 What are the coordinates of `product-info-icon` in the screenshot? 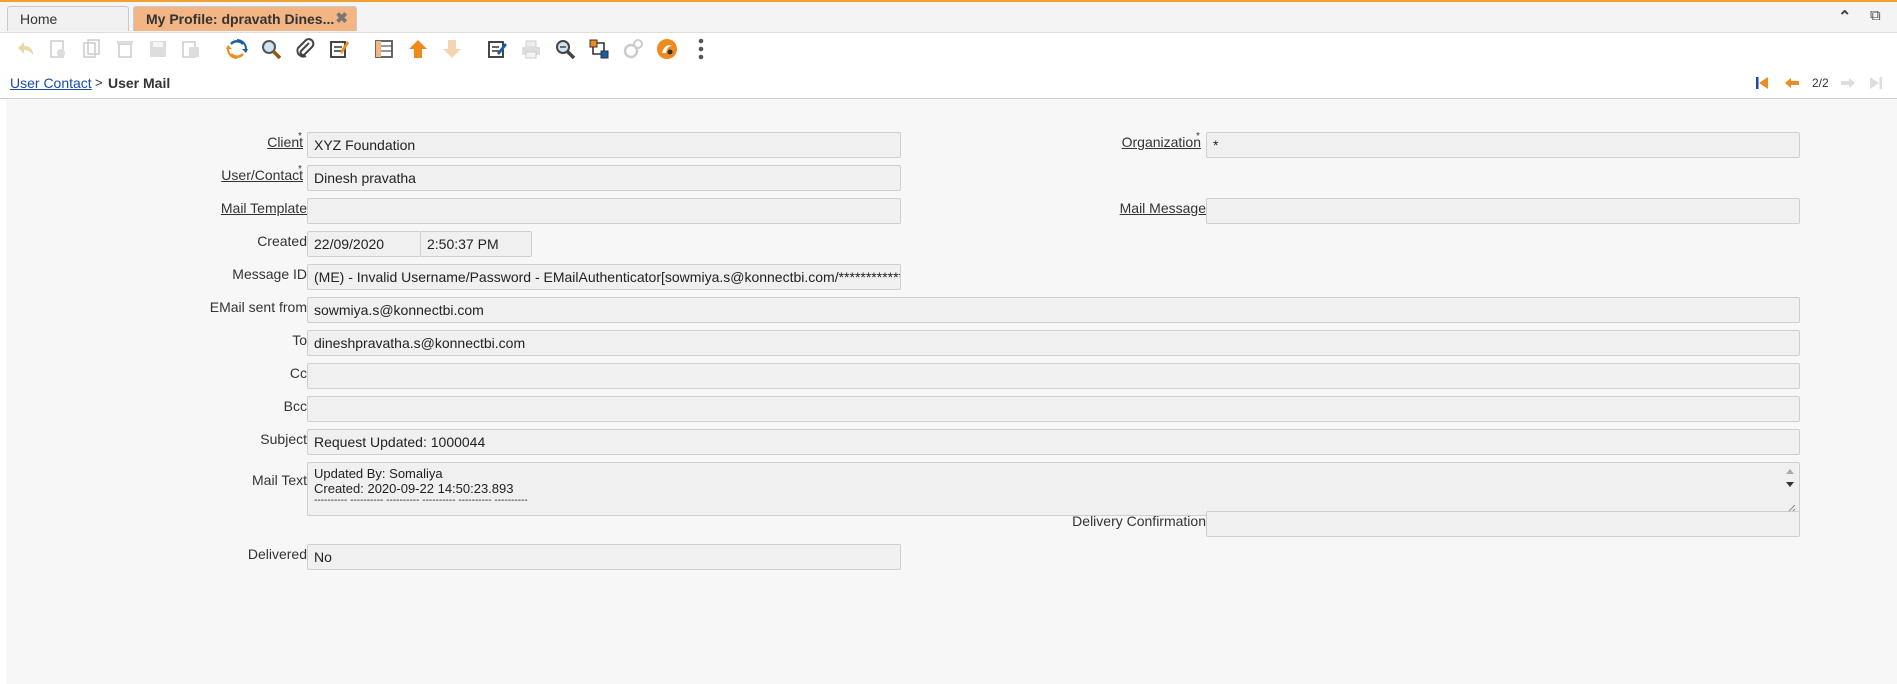 It's located at (667, 49).